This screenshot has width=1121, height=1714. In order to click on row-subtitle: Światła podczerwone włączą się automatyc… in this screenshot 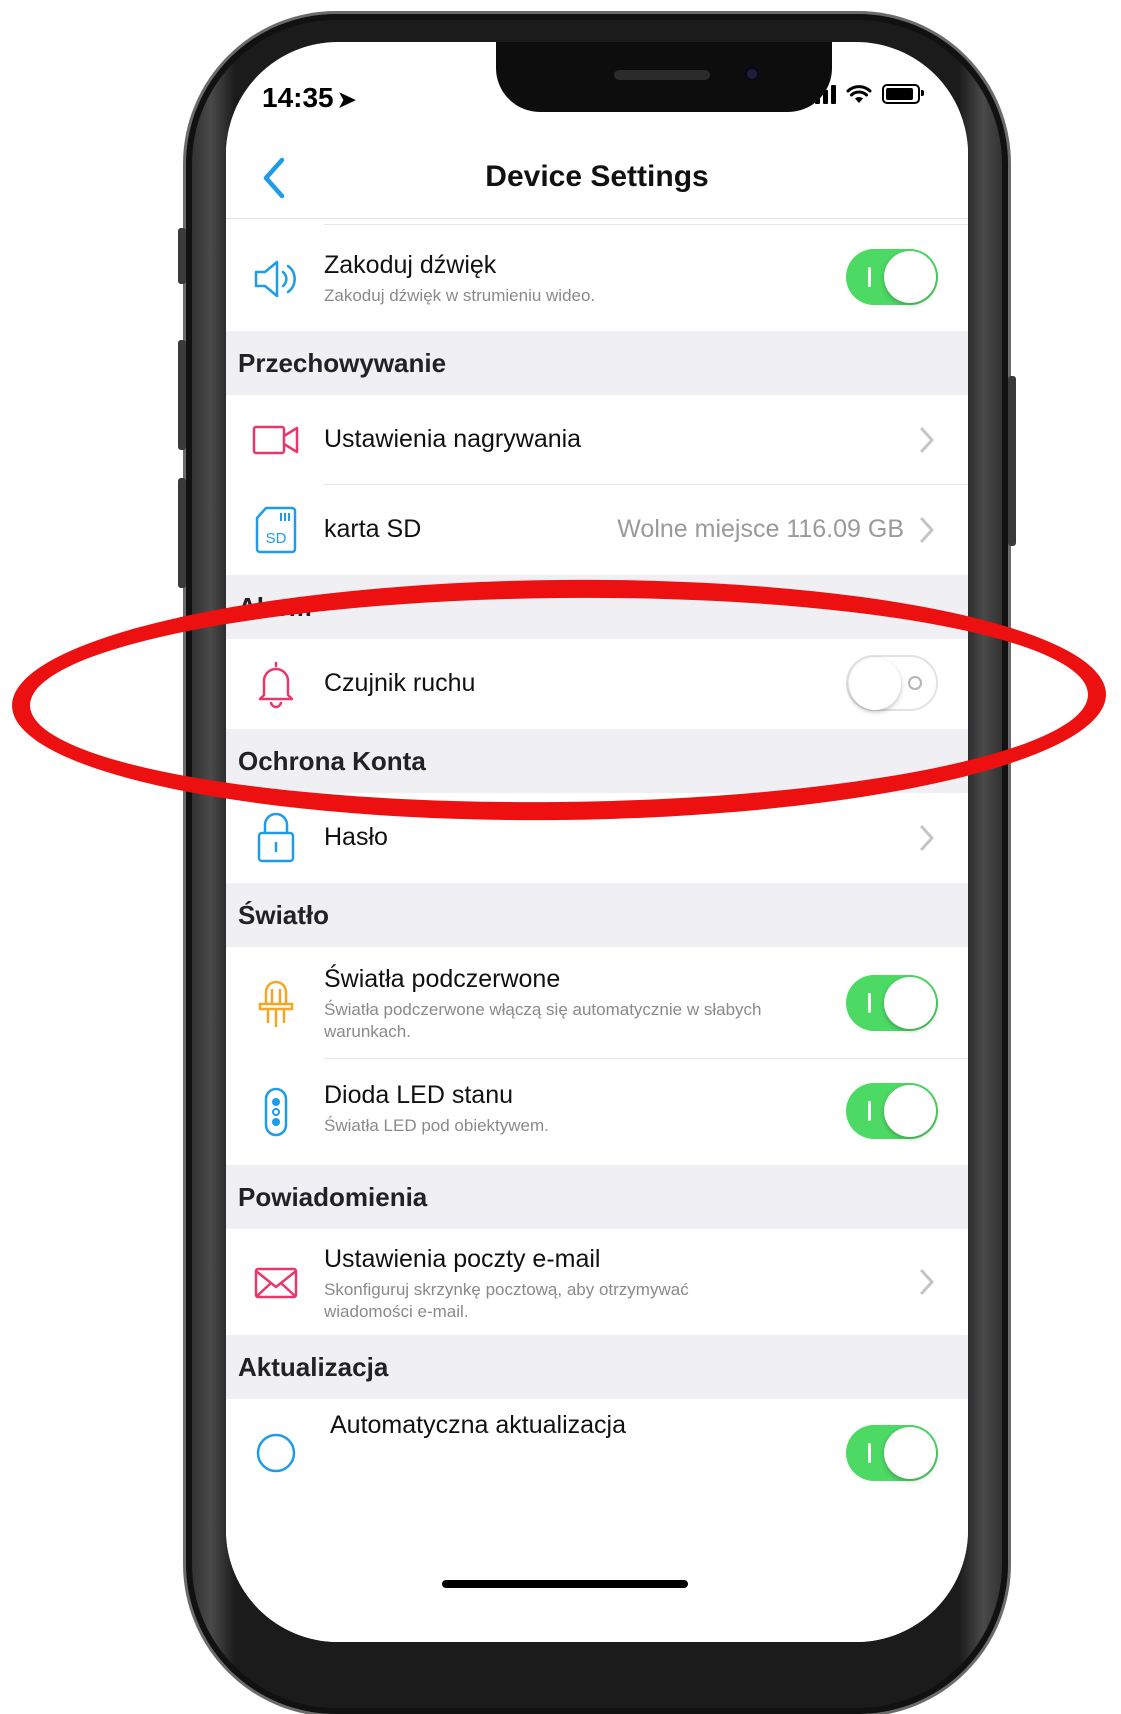, I will do `click(543, 1020)`.